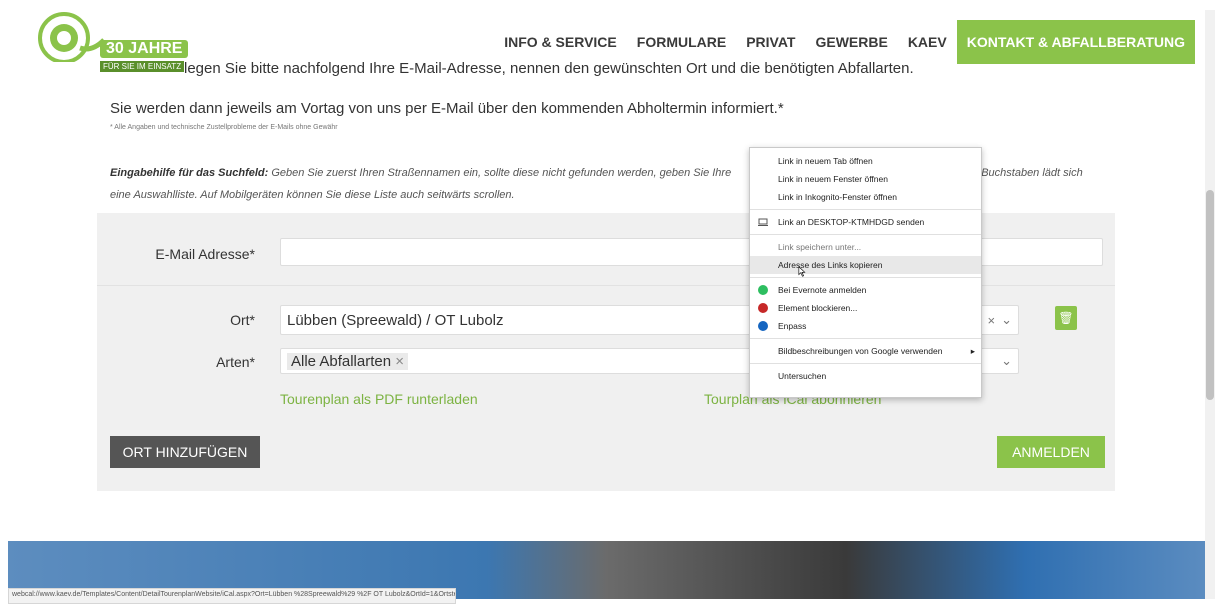  What do you see at coordinates (860, 351) in the screenshot?
I see `ctx-label: Bildbeschreibungen von Google verwenden` at bounding box center [860, 351].